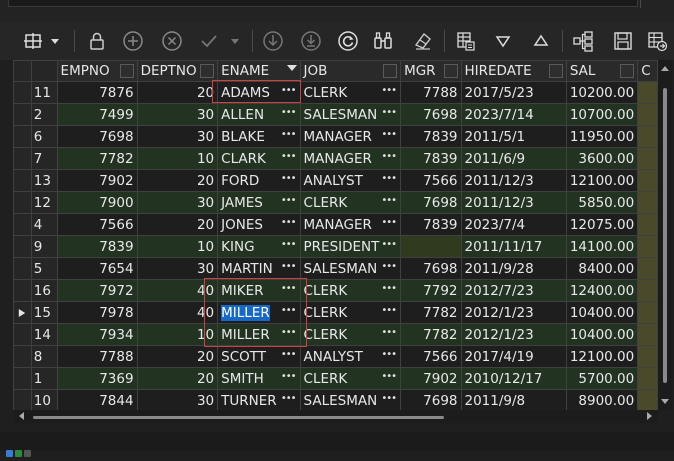 This screenshot has width=674, height=461. Describe the element at coordinates (665, 235) in the screenshot. I see `scroll-thumb` at that location.